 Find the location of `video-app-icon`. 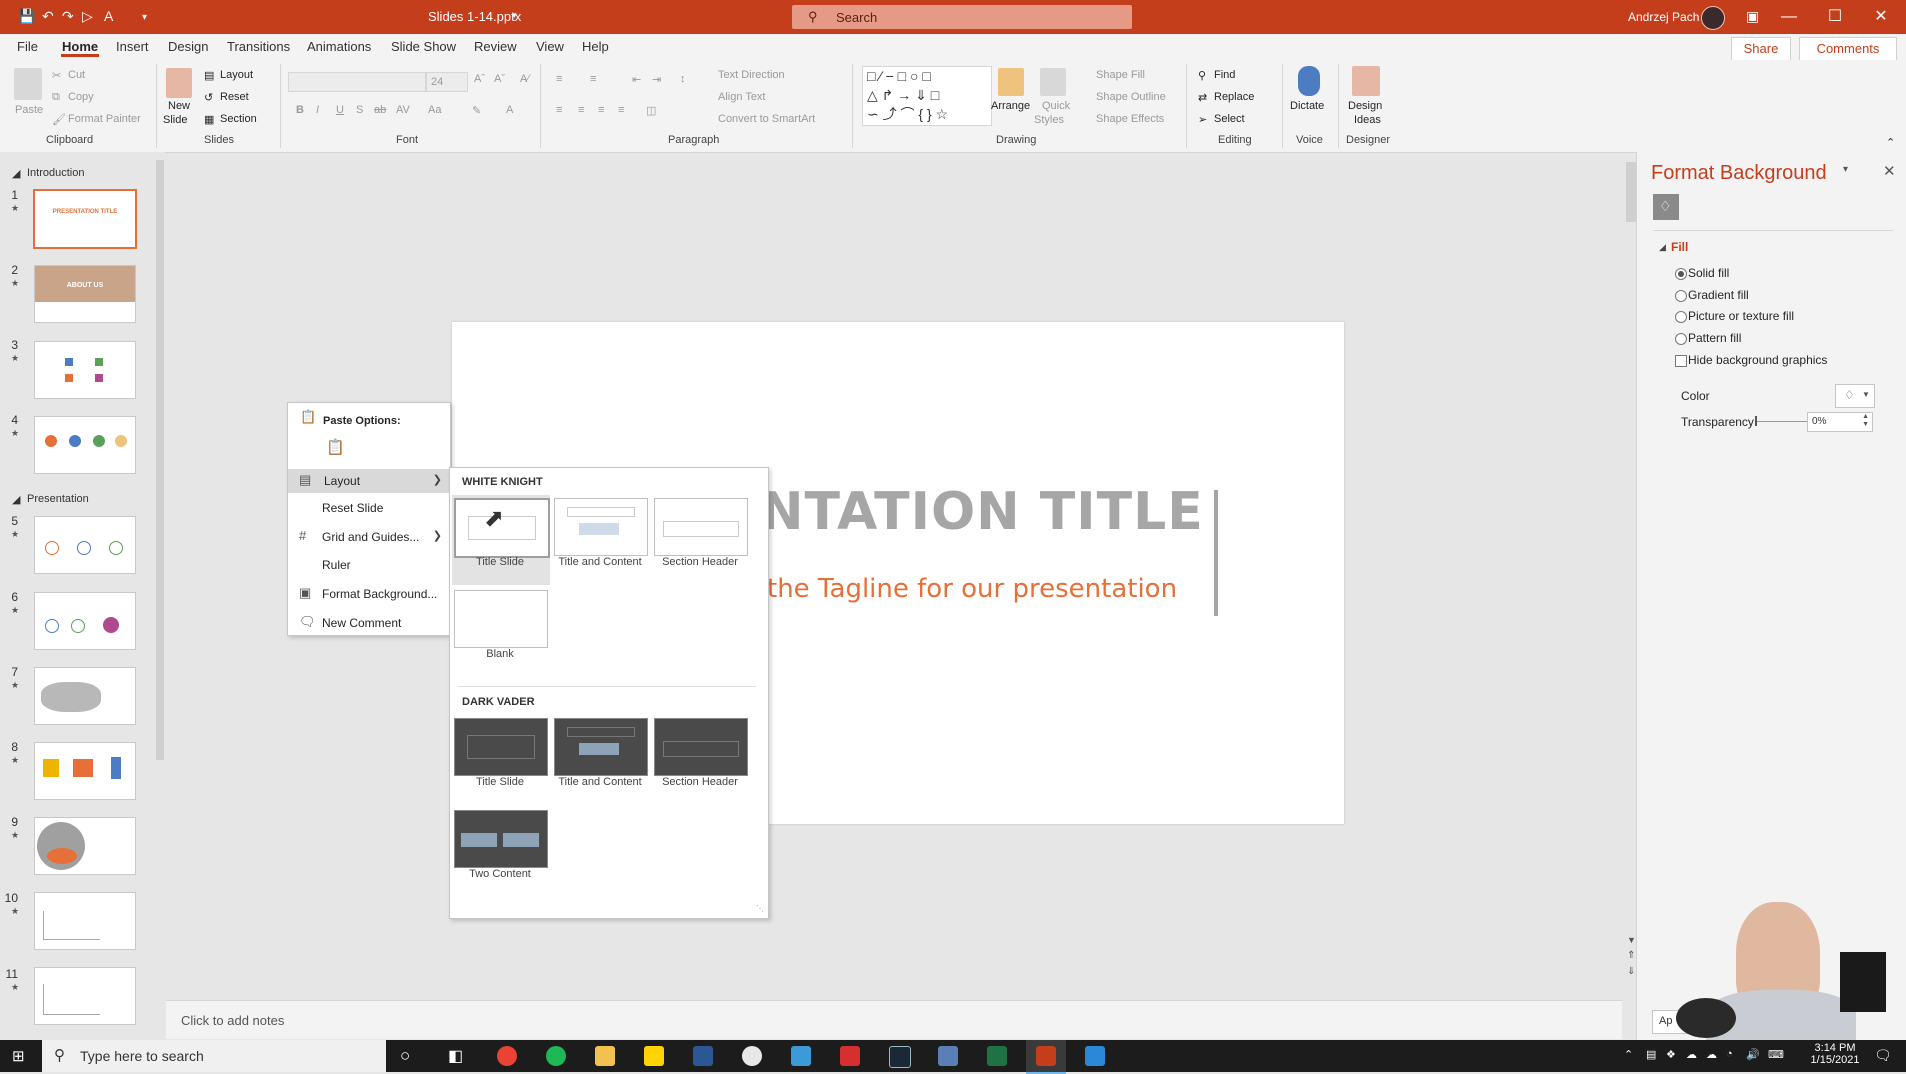

video-app-icon is located at coordinates (1095, 1056).